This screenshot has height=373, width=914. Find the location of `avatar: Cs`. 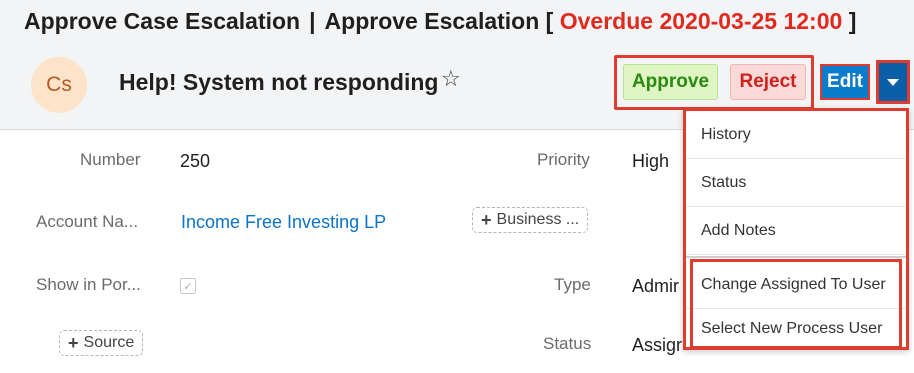

avatar: Cs is located at coordinates (59, 85).